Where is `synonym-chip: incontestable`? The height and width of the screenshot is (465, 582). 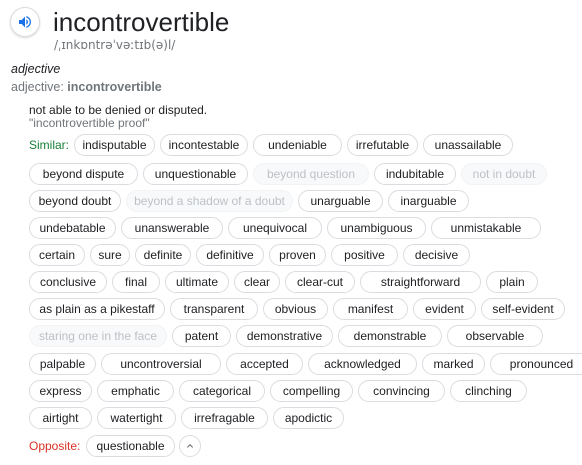 synonym-chip: incontestable is located at coordinates (204, 145).